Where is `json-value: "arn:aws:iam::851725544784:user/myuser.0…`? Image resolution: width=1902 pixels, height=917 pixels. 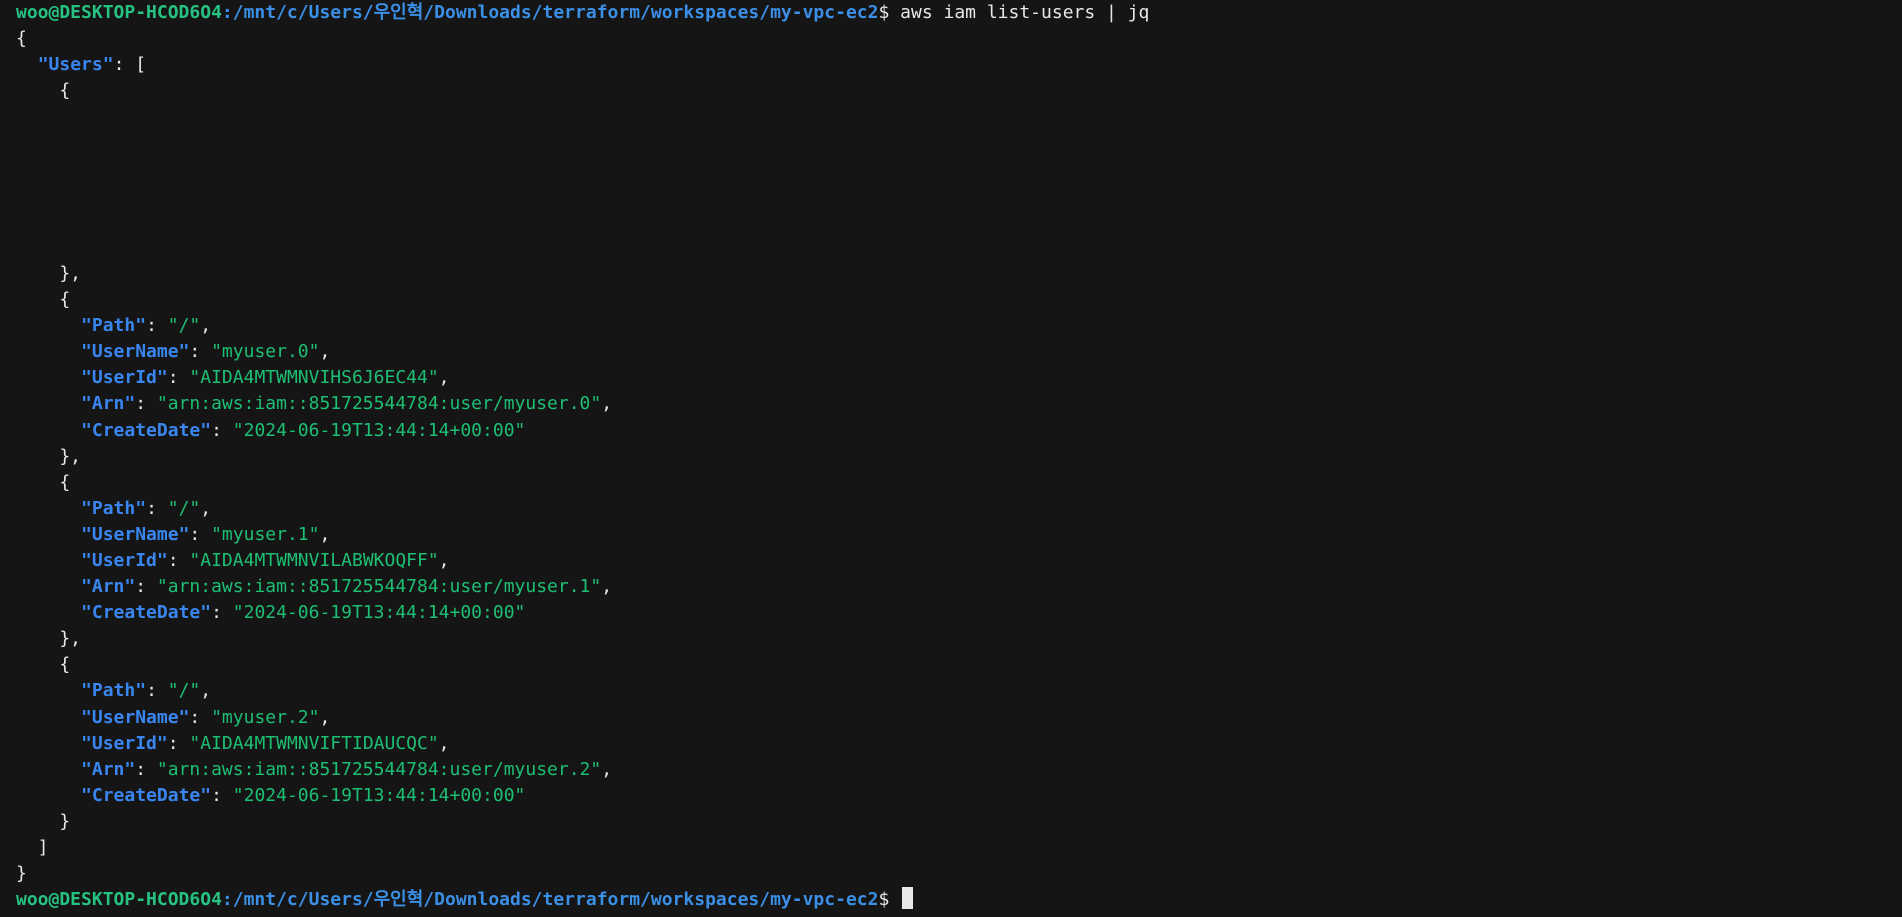 json-value: "arn:aws:iam::851725544784:user/myuser.0… is located at coordinates (379, 404).